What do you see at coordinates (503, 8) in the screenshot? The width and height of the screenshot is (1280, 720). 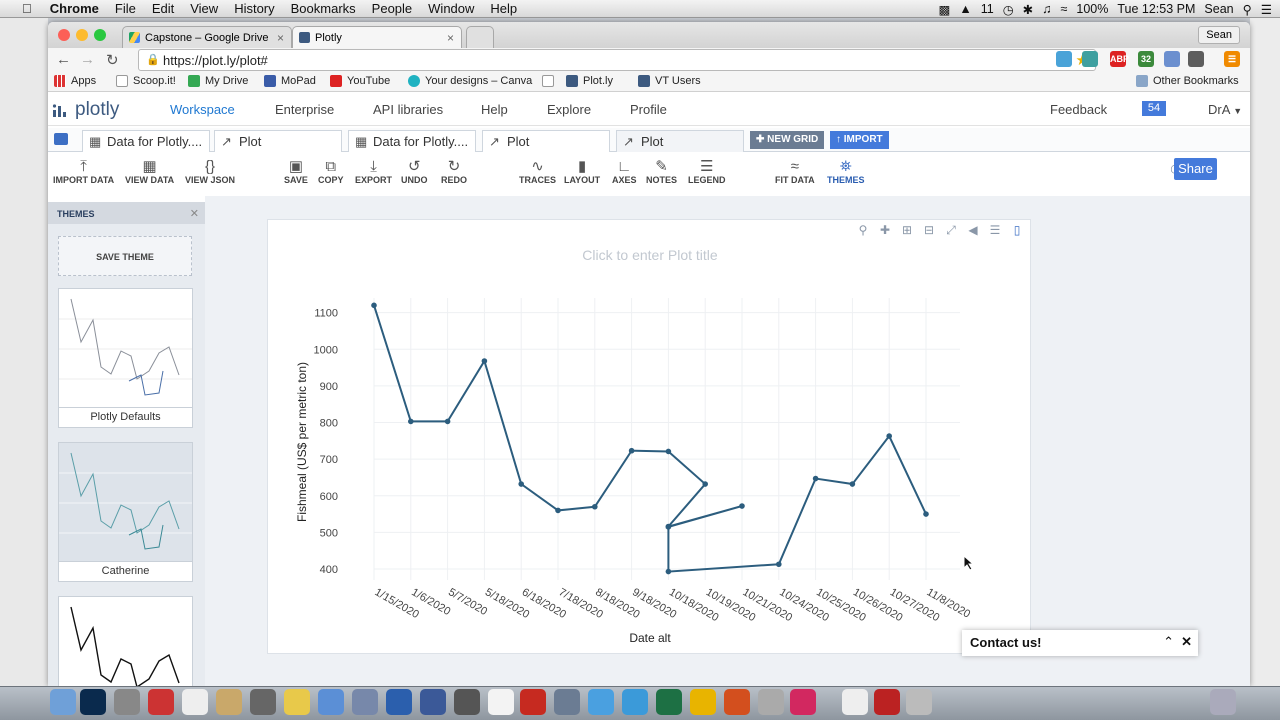 I see `menu-help: Help` at bounding box center [503, 8].